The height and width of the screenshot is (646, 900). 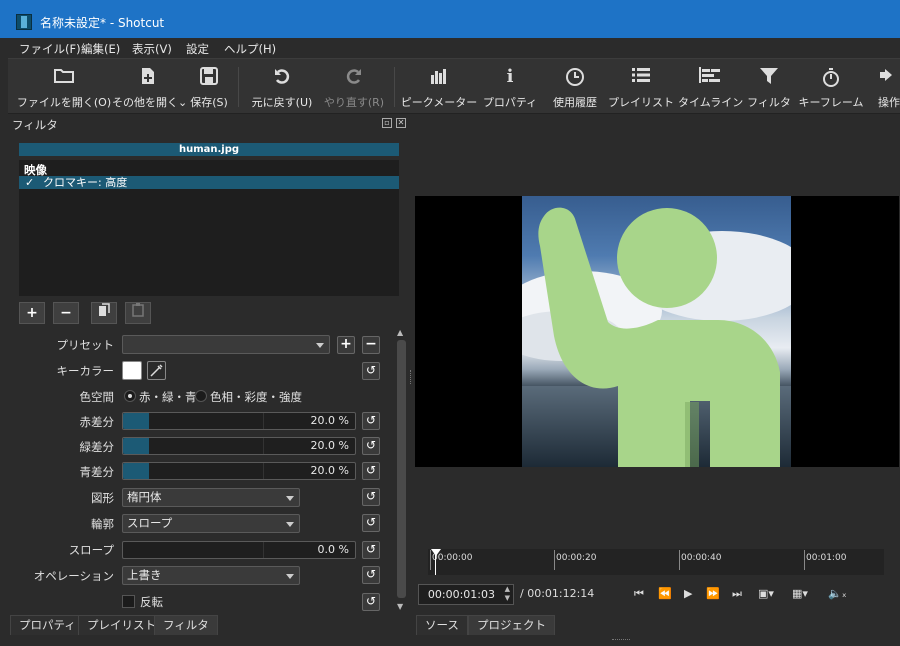 I want to click on filter-item-label: クロマキー: 高度, so click(x=85, y=182).